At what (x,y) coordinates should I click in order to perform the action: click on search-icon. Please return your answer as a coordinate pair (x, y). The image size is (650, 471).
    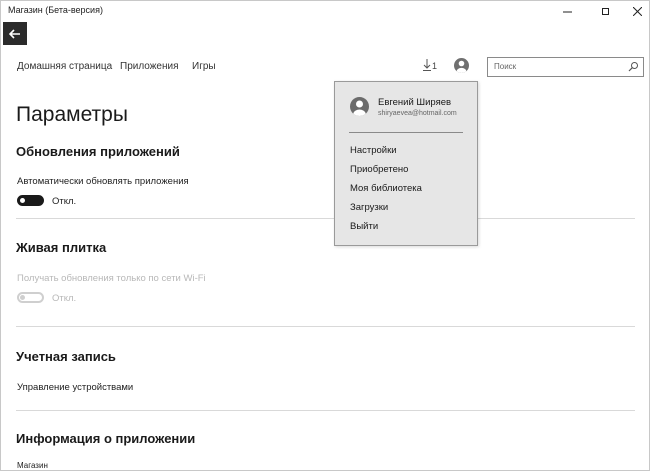
    Looking at the image, I should click on (633, 66).